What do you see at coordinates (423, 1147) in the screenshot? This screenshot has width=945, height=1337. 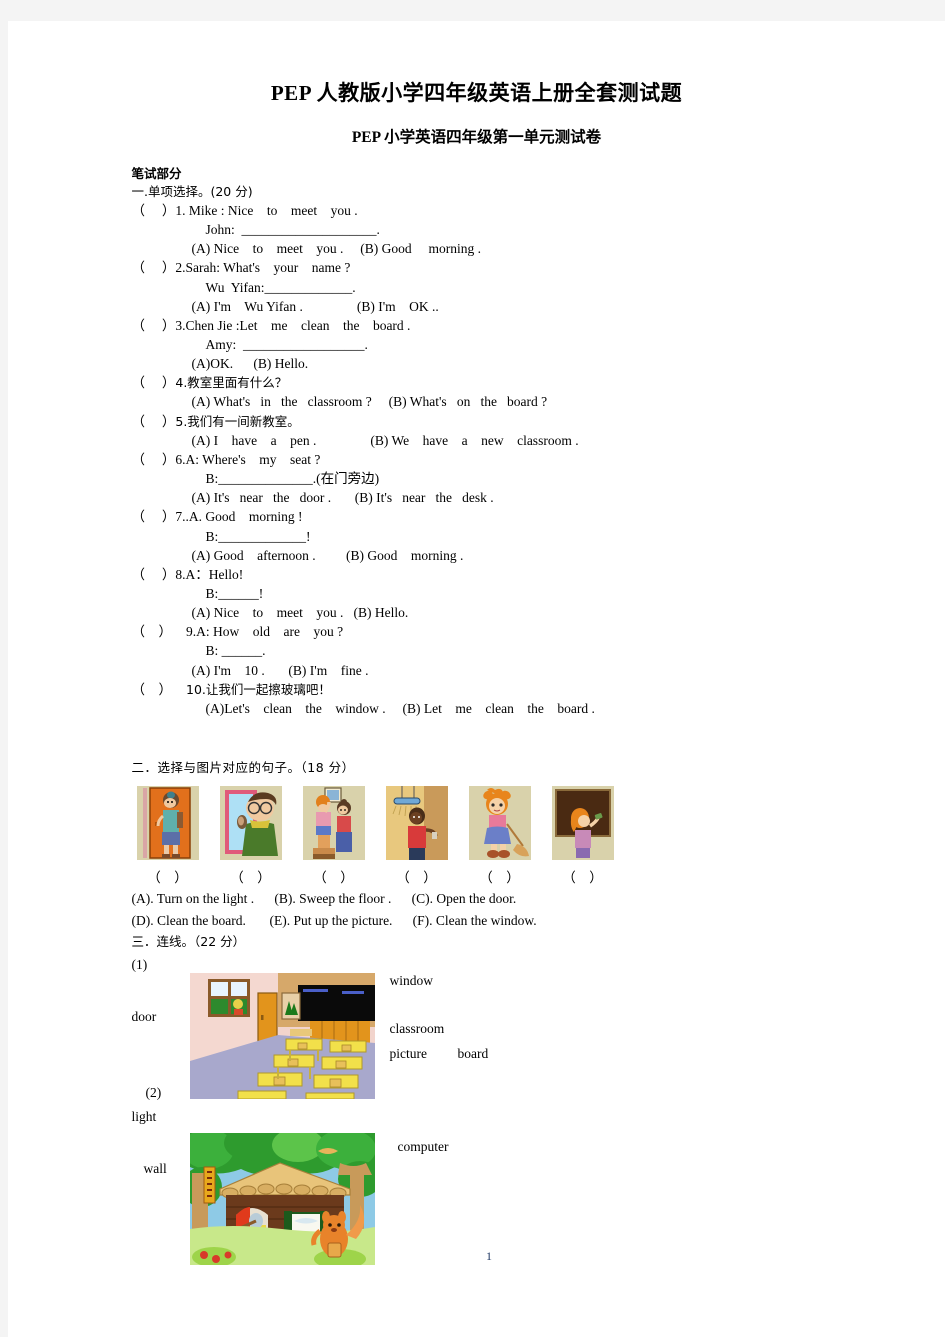 I see `match-label-computer: computer` at bounding box center [423, 1147].